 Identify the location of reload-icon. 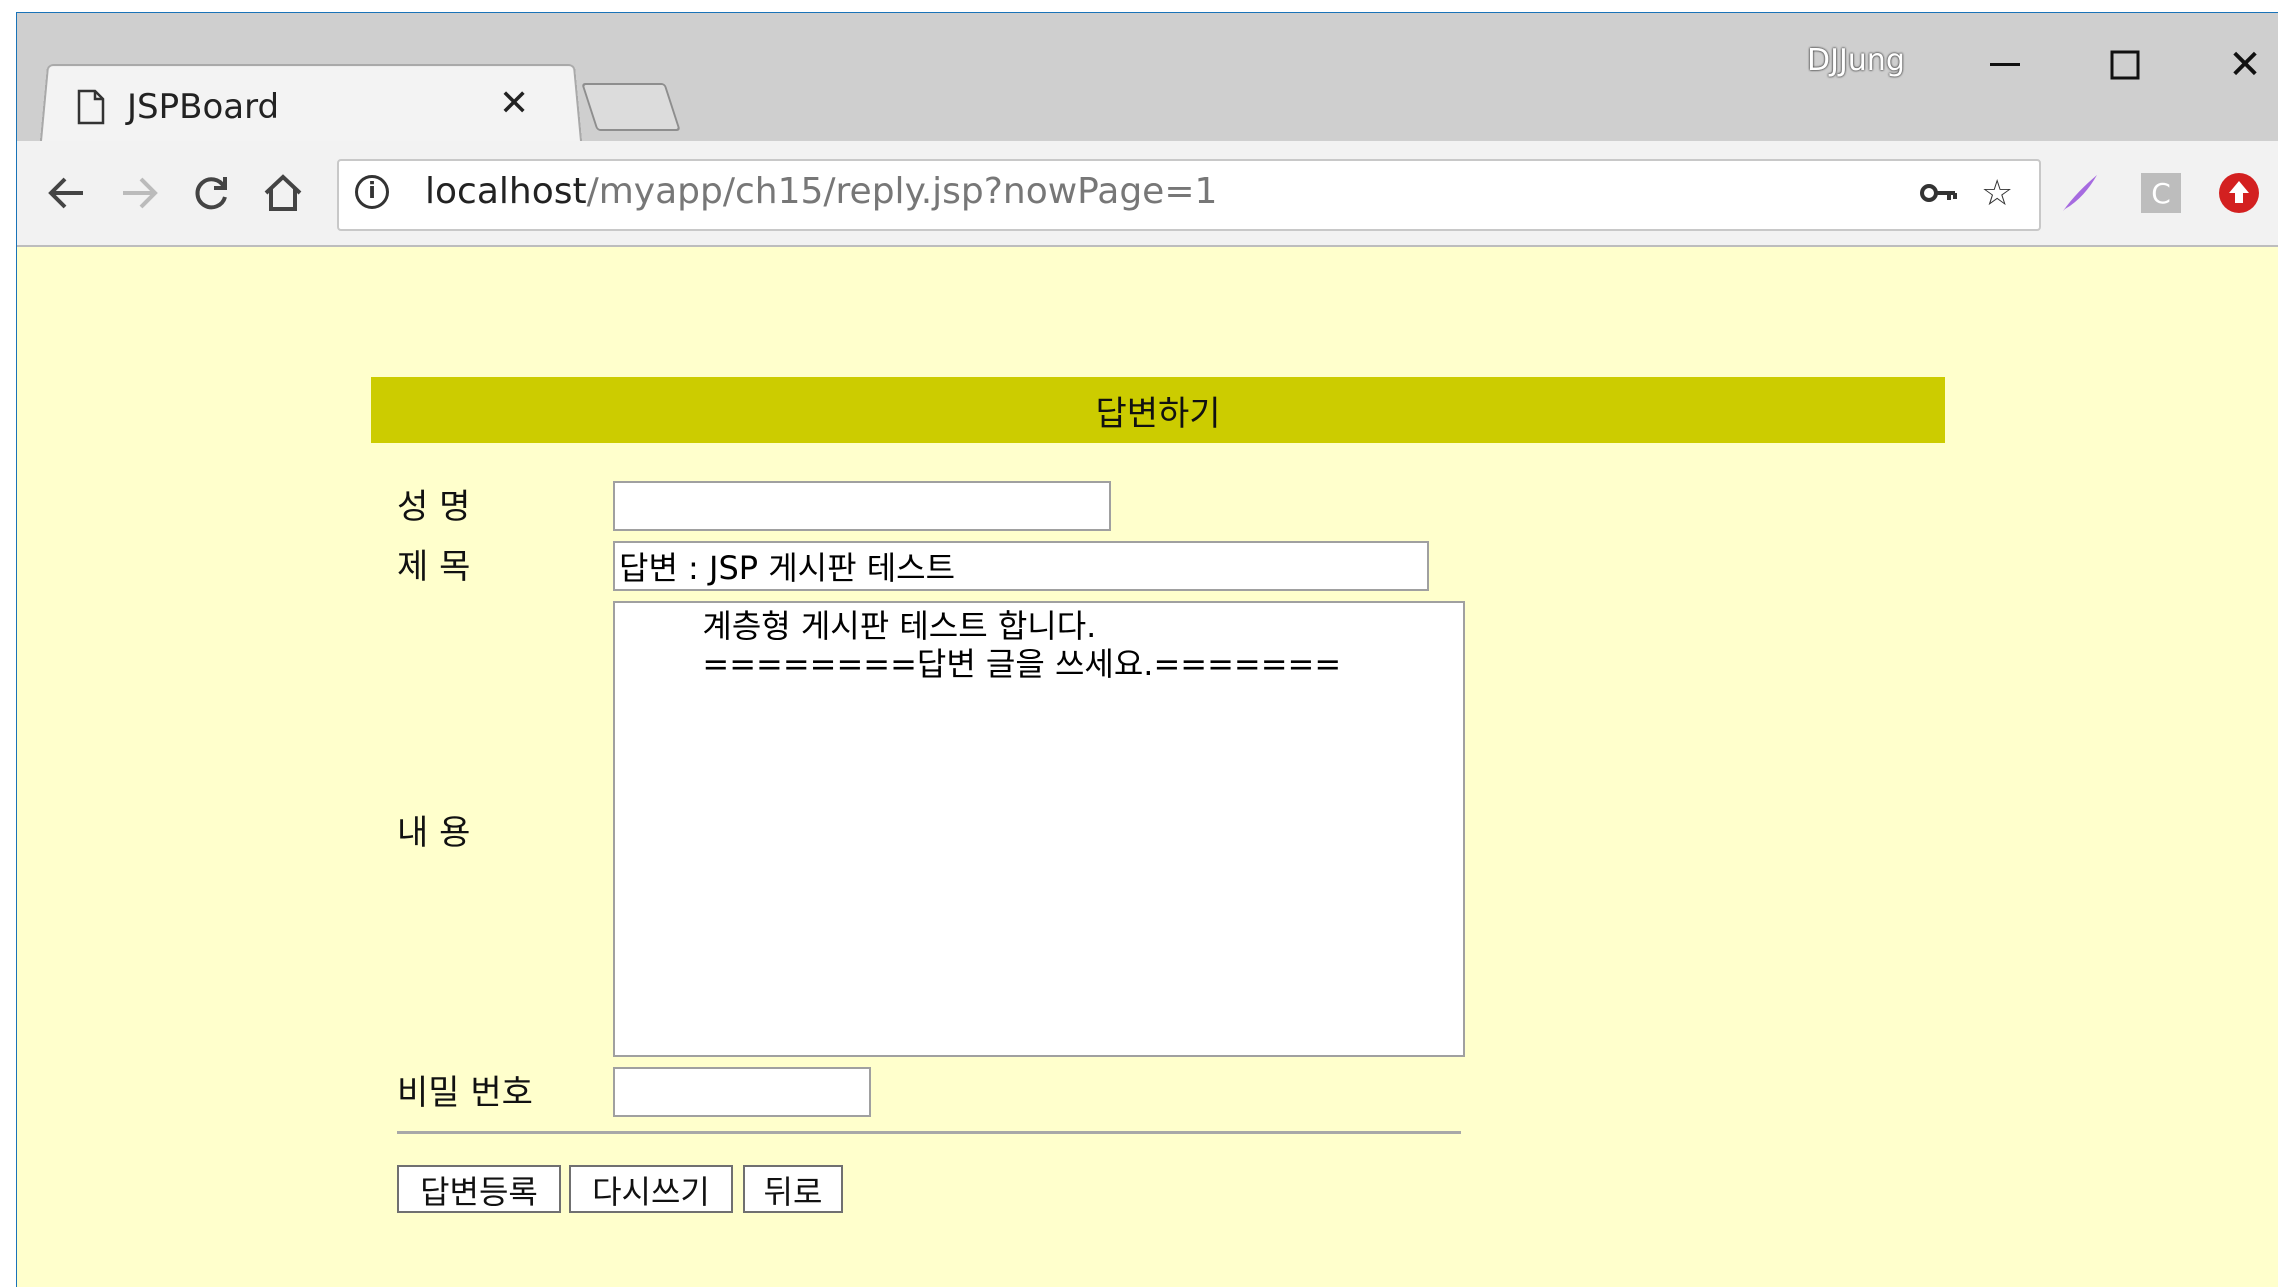
(211, 193).